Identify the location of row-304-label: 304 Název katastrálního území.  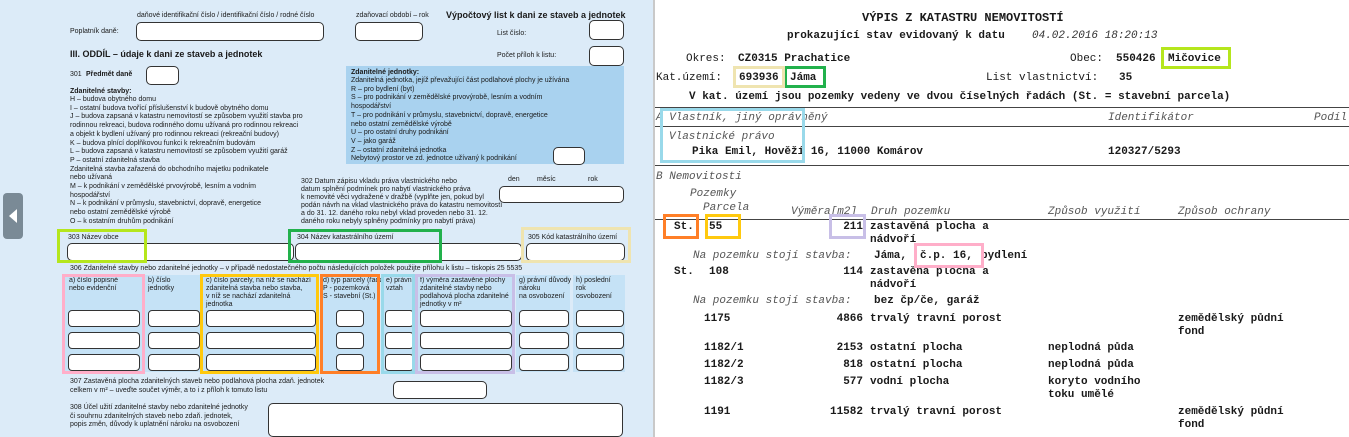
(345, 237).